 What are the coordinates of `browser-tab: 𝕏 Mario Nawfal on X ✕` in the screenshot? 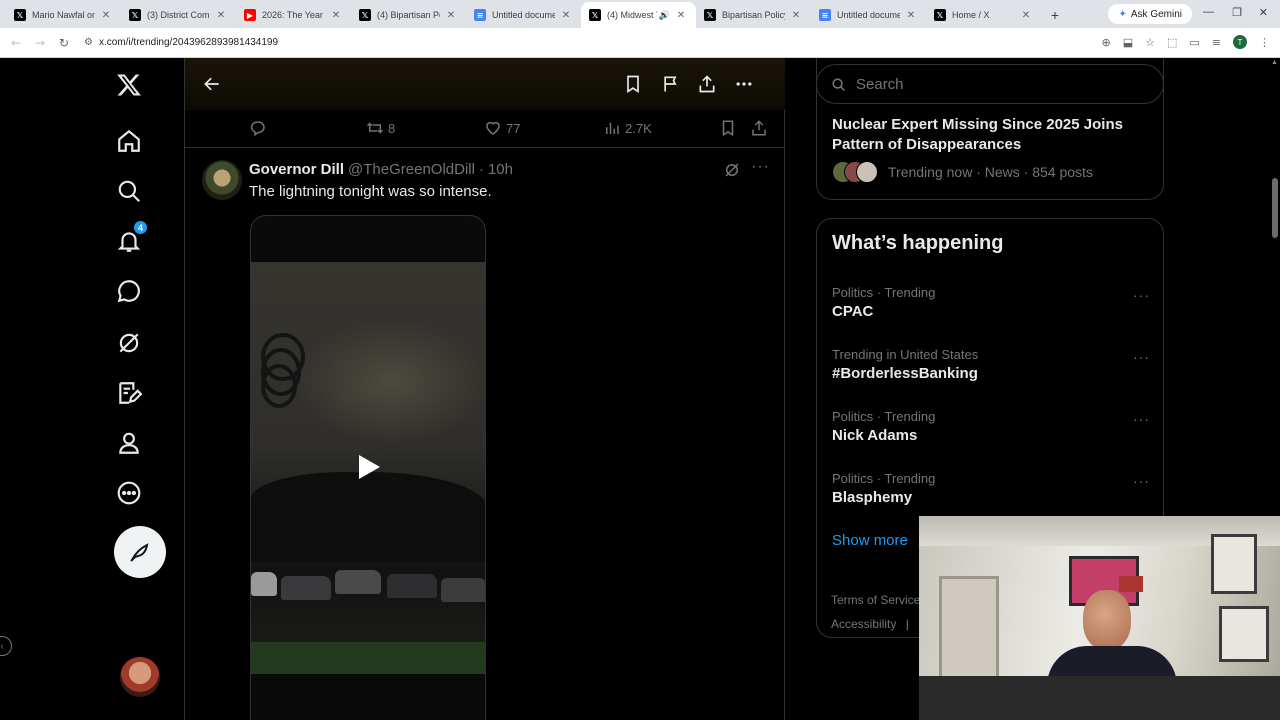 It's located at (63, 15).